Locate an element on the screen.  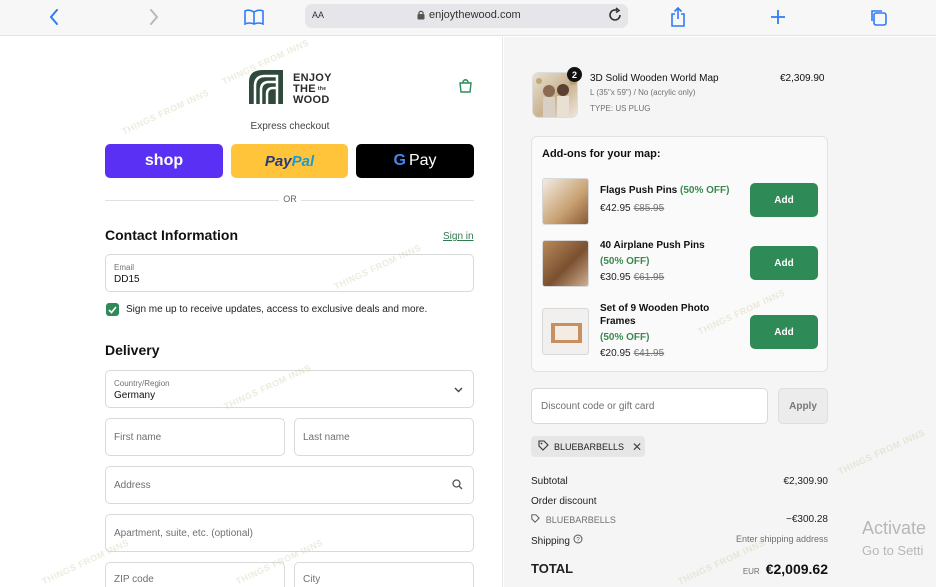
sign-in-link: Sign in is located at coordinates (458, 236).